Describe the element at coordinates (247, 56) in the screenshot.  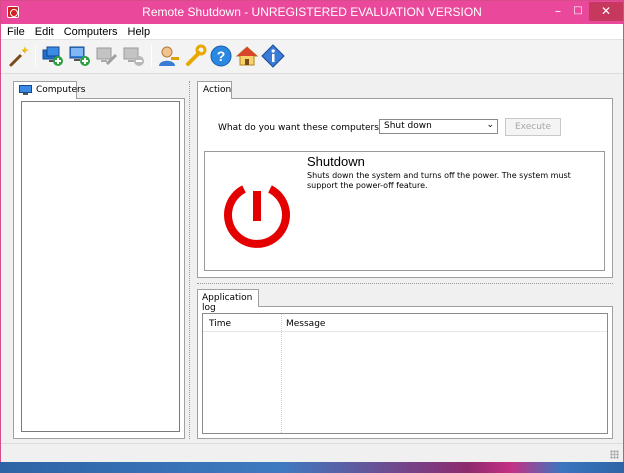
I see `home-icon` at that location.